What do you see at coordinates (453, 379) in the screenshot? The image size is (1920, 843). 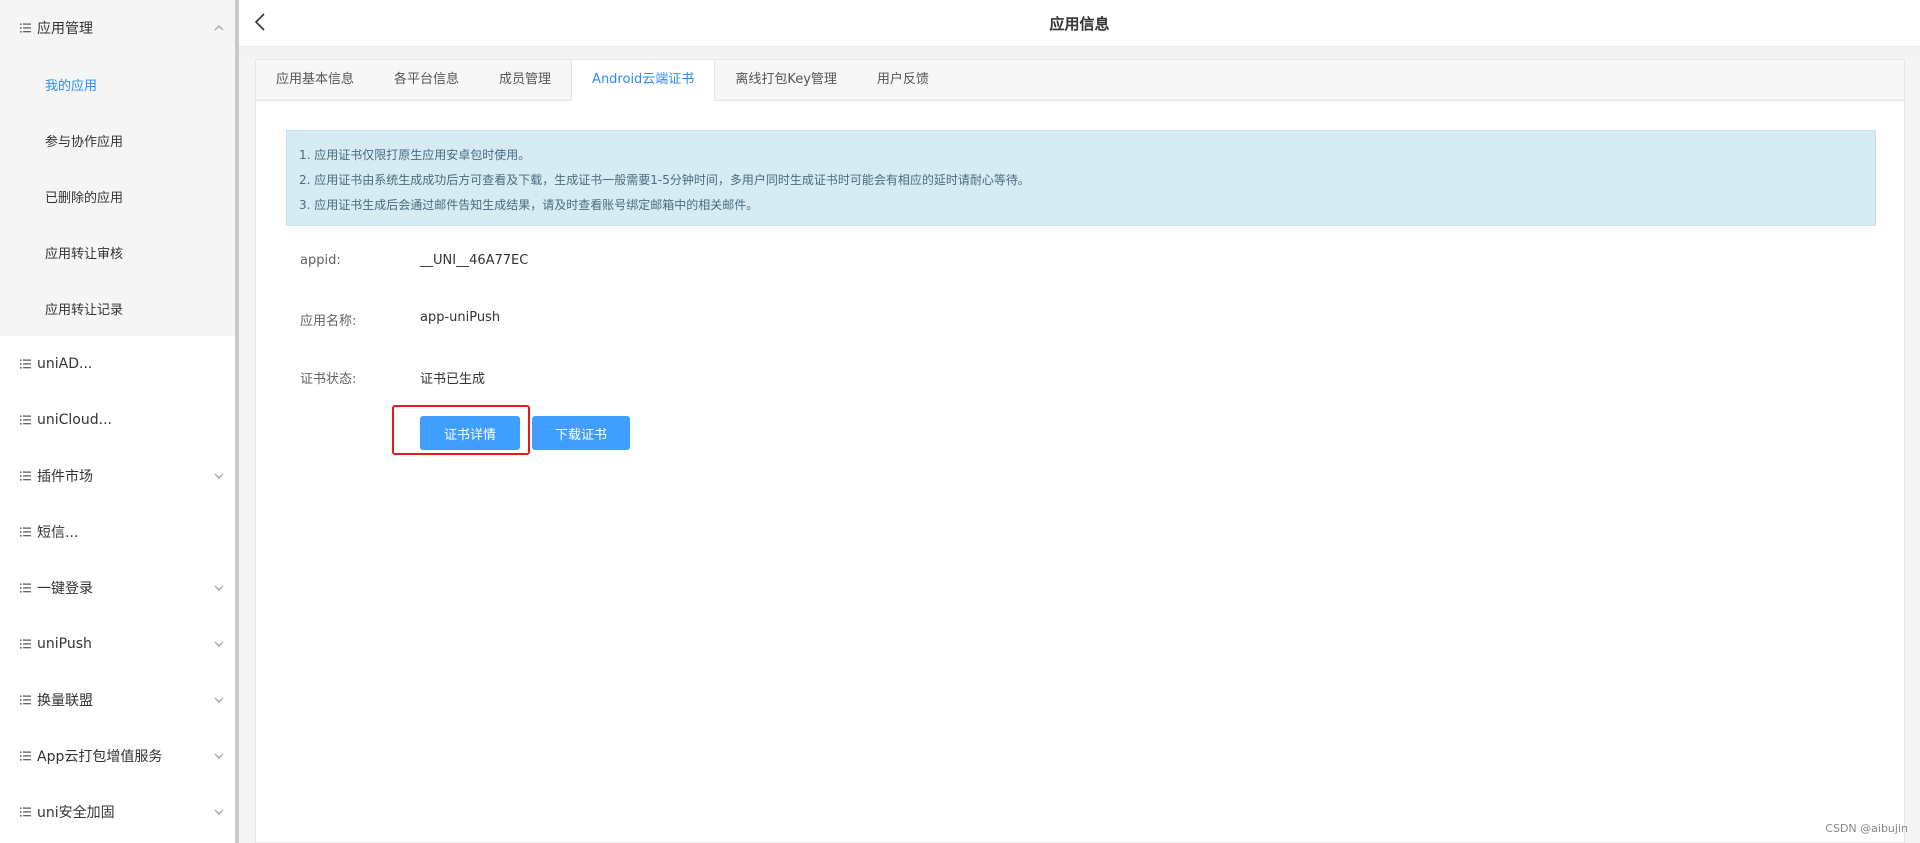 I see `field-value: 证书已生成` at bounding box center [453, 379].